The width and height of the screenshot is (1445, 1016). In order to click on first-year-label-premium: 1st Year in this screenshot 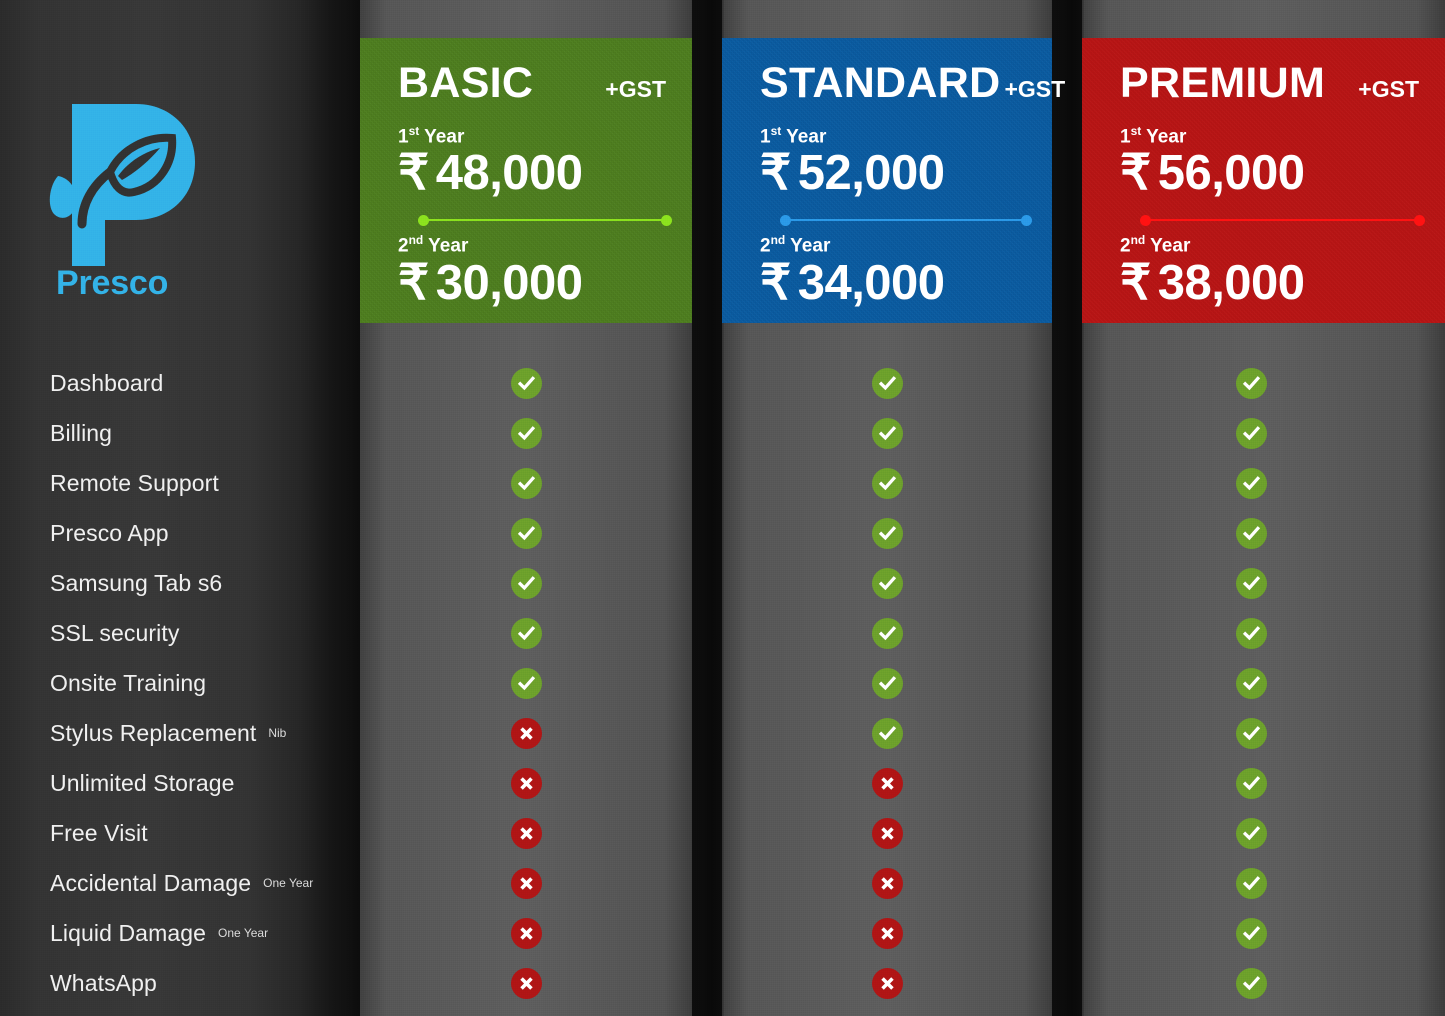, I will do `click(1153, 136)`.